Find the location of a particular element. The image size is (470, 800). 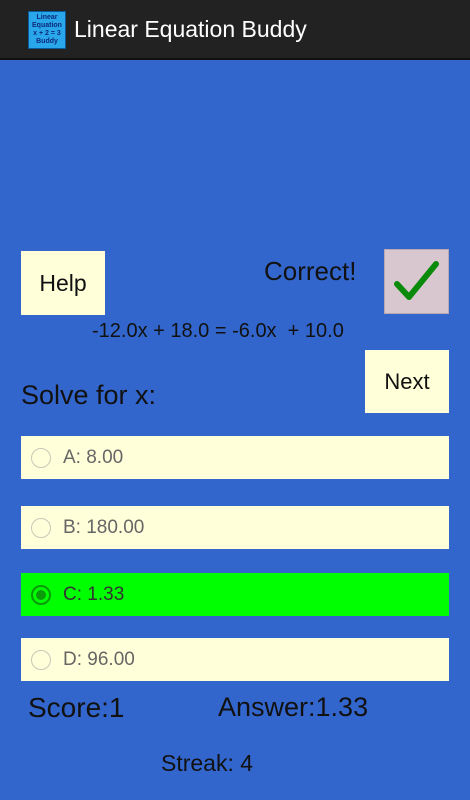

app-logo-text-1: Linear is located at coordinates (47, 17).